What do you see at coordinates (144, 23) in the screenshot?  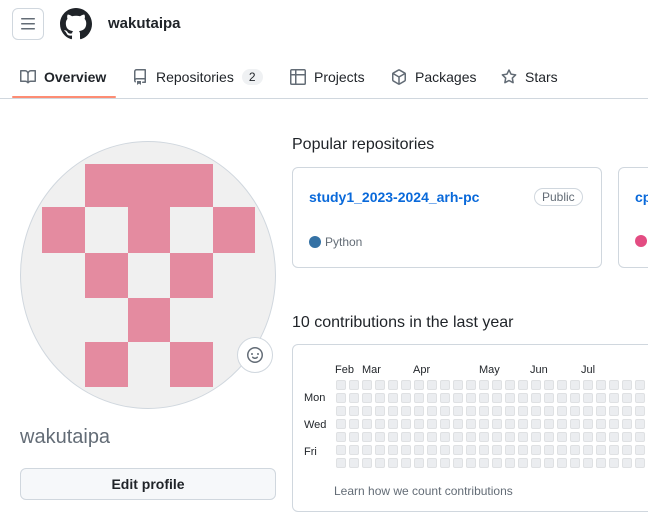 I see `header-username: wakutaipa` at bounding box center [144, 23].